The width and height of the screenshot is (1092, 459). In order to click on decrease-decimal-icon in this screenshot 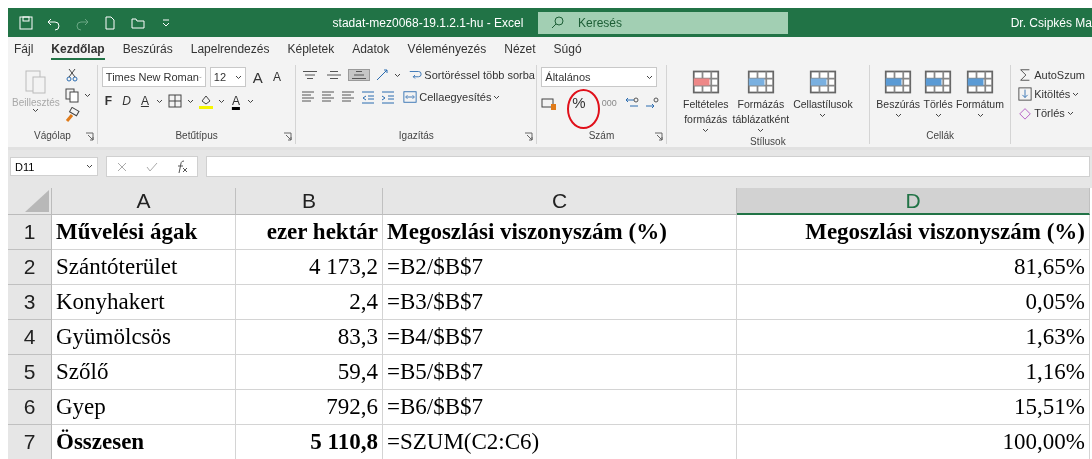, I will do `click(651, 102)`.